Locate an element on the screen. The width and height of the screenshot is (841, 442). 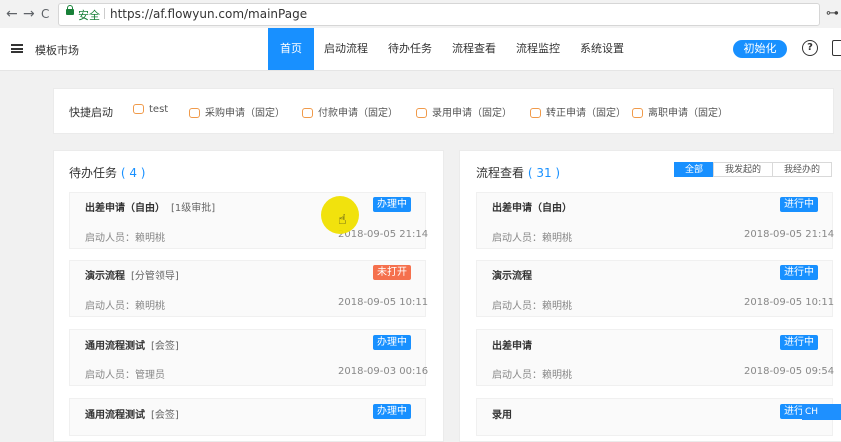
todo-title: 待办任务 ( 4 ) is located at coordinates (107, 173).